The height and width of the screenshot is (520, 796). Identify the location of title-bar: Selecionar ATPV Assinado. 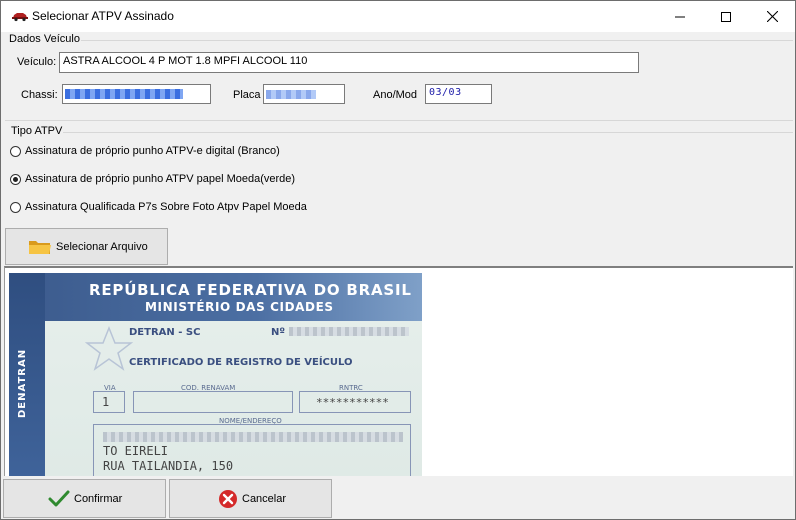
(398, 16).